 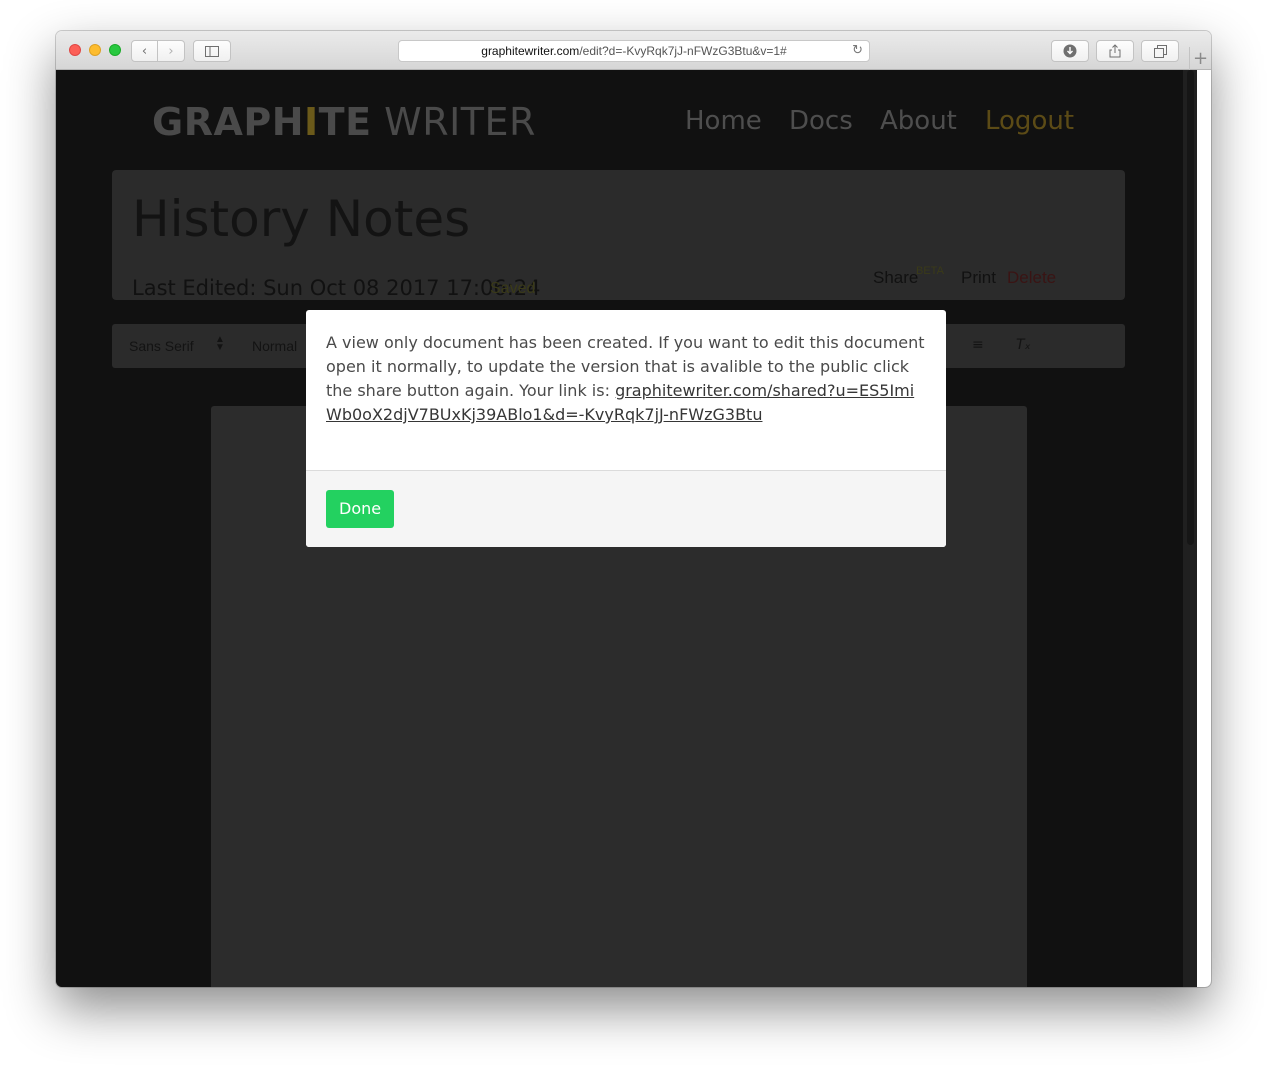 What do you see at coordinates (895, 278) in the screenshot?
I see `share-link: Share` at bounding box center [895, 278].